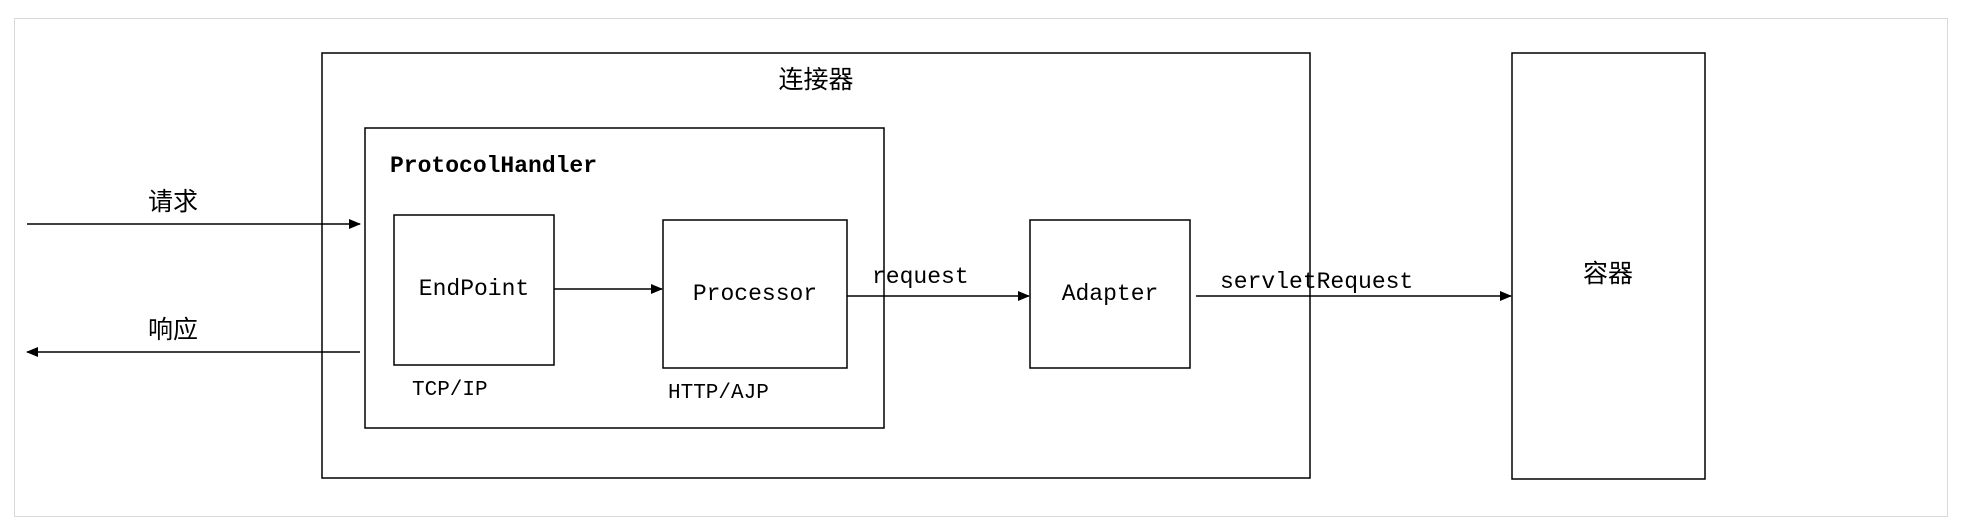 The image size is (1964, 530). Describe the element at coordinates (920, 277) in the screenshot. I see `request-label: request` at that location.